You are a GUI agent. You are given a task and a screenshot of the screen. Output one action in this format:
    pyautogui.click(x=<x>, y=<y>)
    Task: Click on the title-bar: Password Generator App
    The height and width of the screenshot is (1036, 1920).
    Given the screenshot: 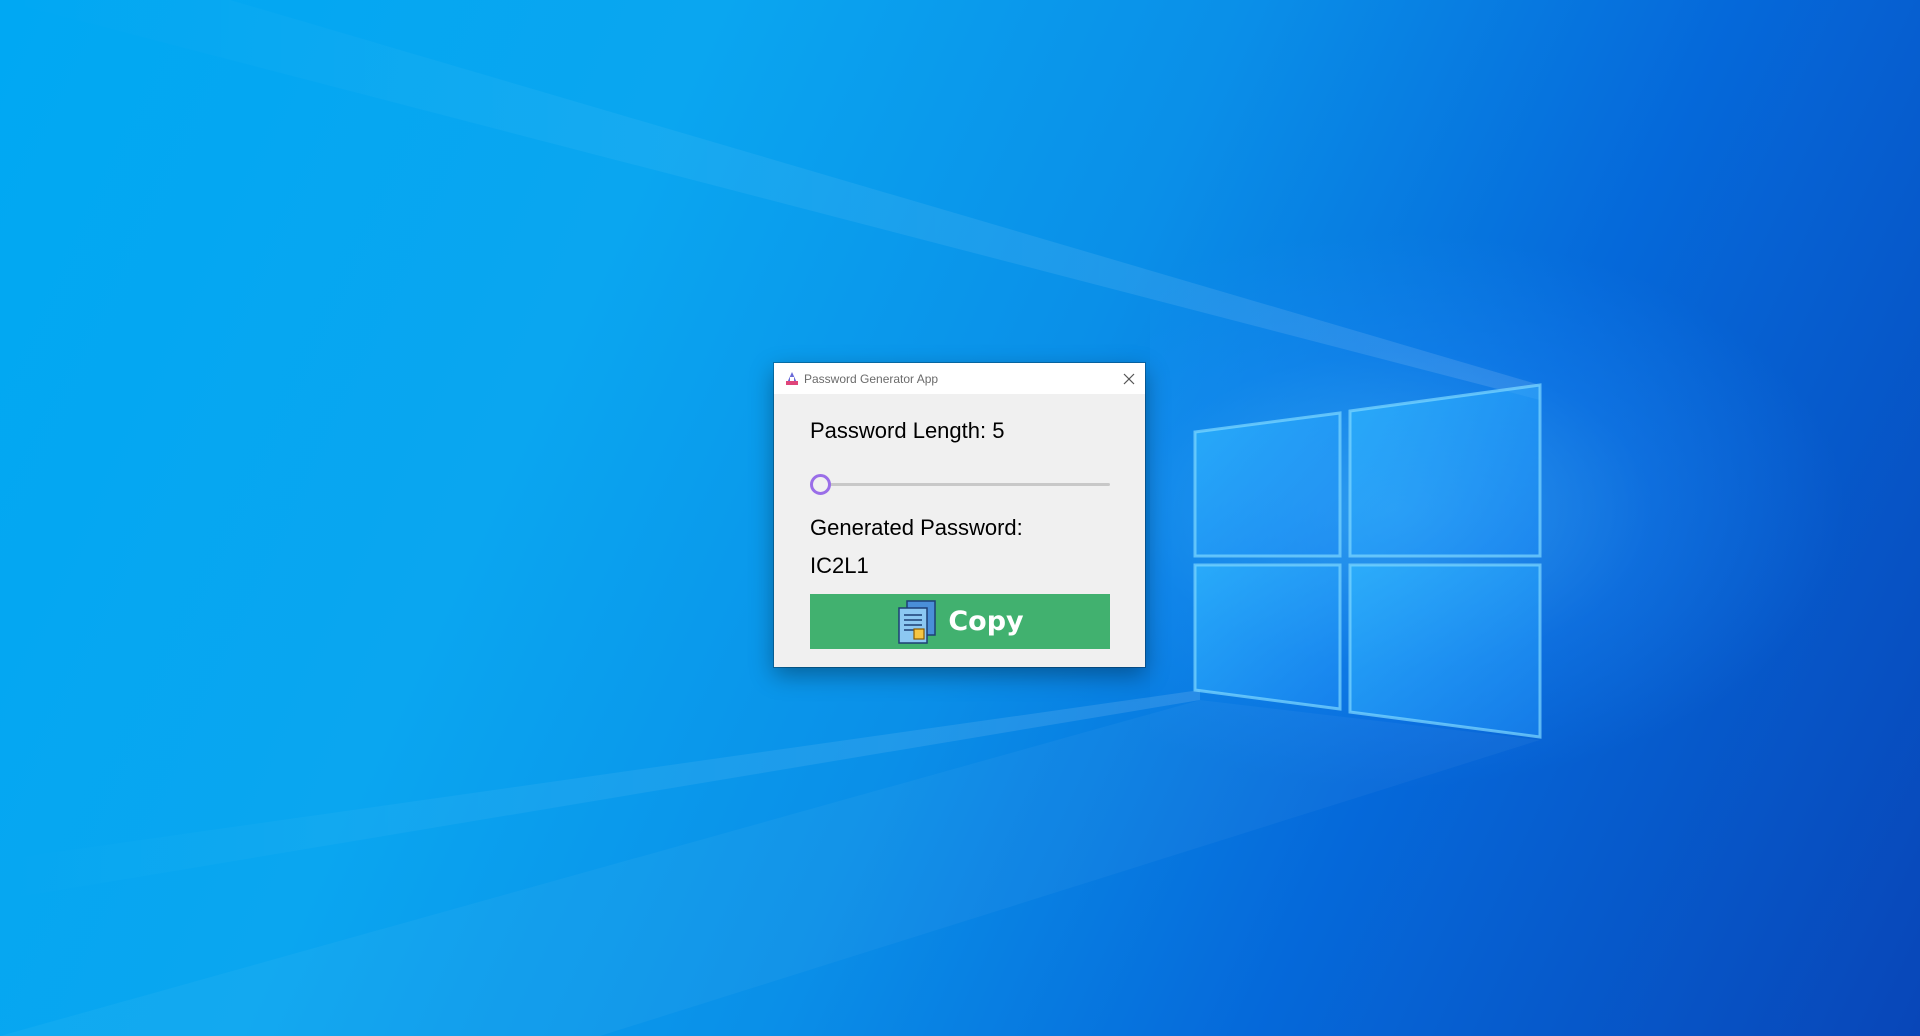 What is the action you would take?
    pyautogui.click(x=959, y=378)
    